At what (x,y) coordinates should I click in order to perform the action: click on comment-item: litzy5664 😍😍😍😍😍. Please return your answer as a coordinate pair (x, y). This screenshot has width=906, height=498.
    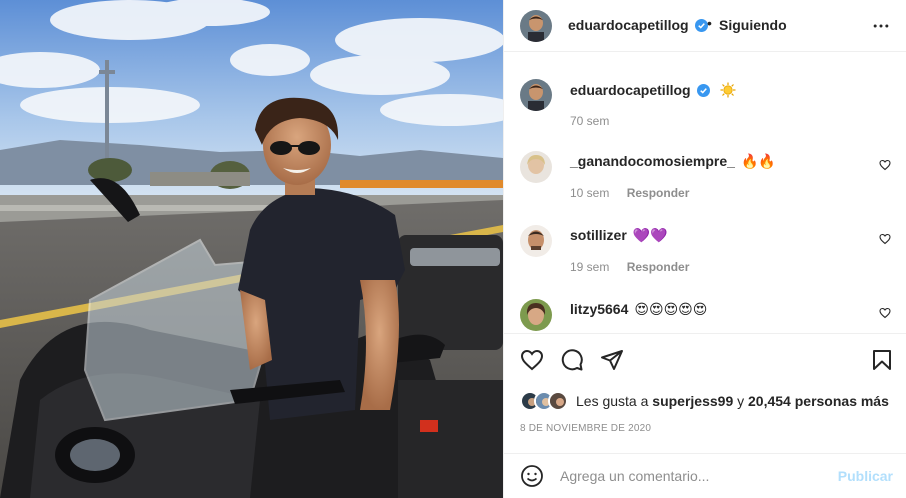
    Looking at the image, I should click on (705, 316).